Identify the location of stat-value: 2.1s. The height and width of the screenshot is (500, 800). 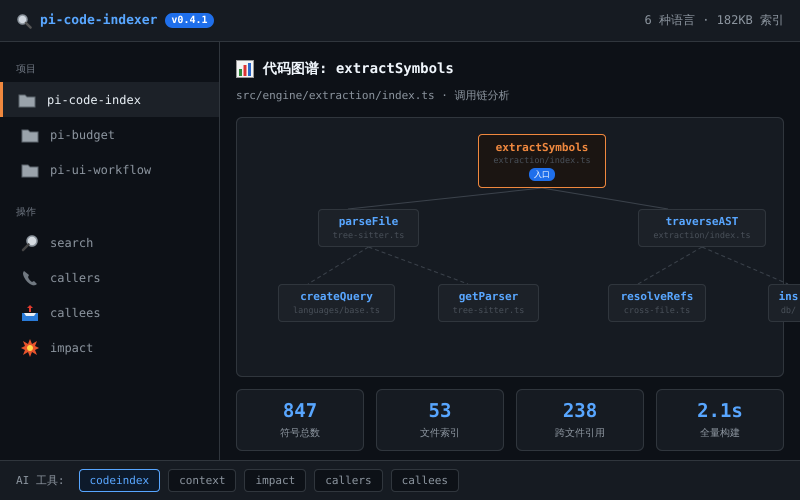
(720, 411).